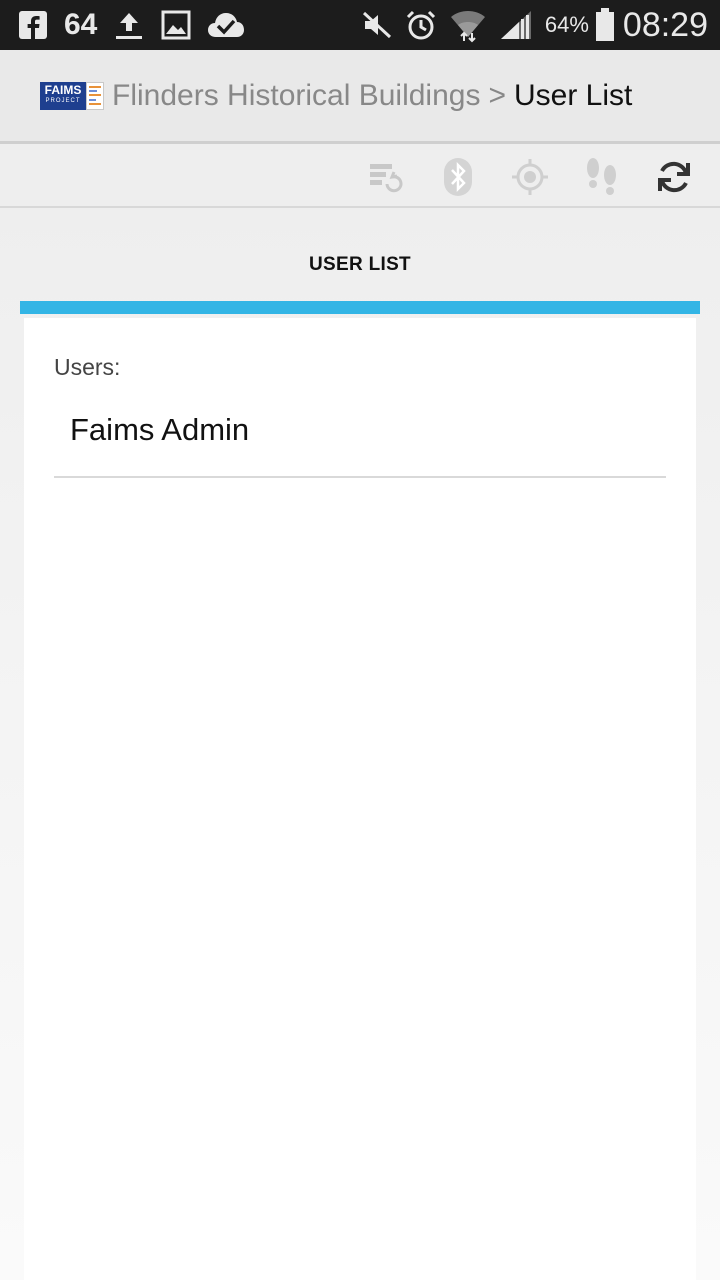 The image size is (720, 1280). I want to click on cloud-check-icon, so click(226, 25).